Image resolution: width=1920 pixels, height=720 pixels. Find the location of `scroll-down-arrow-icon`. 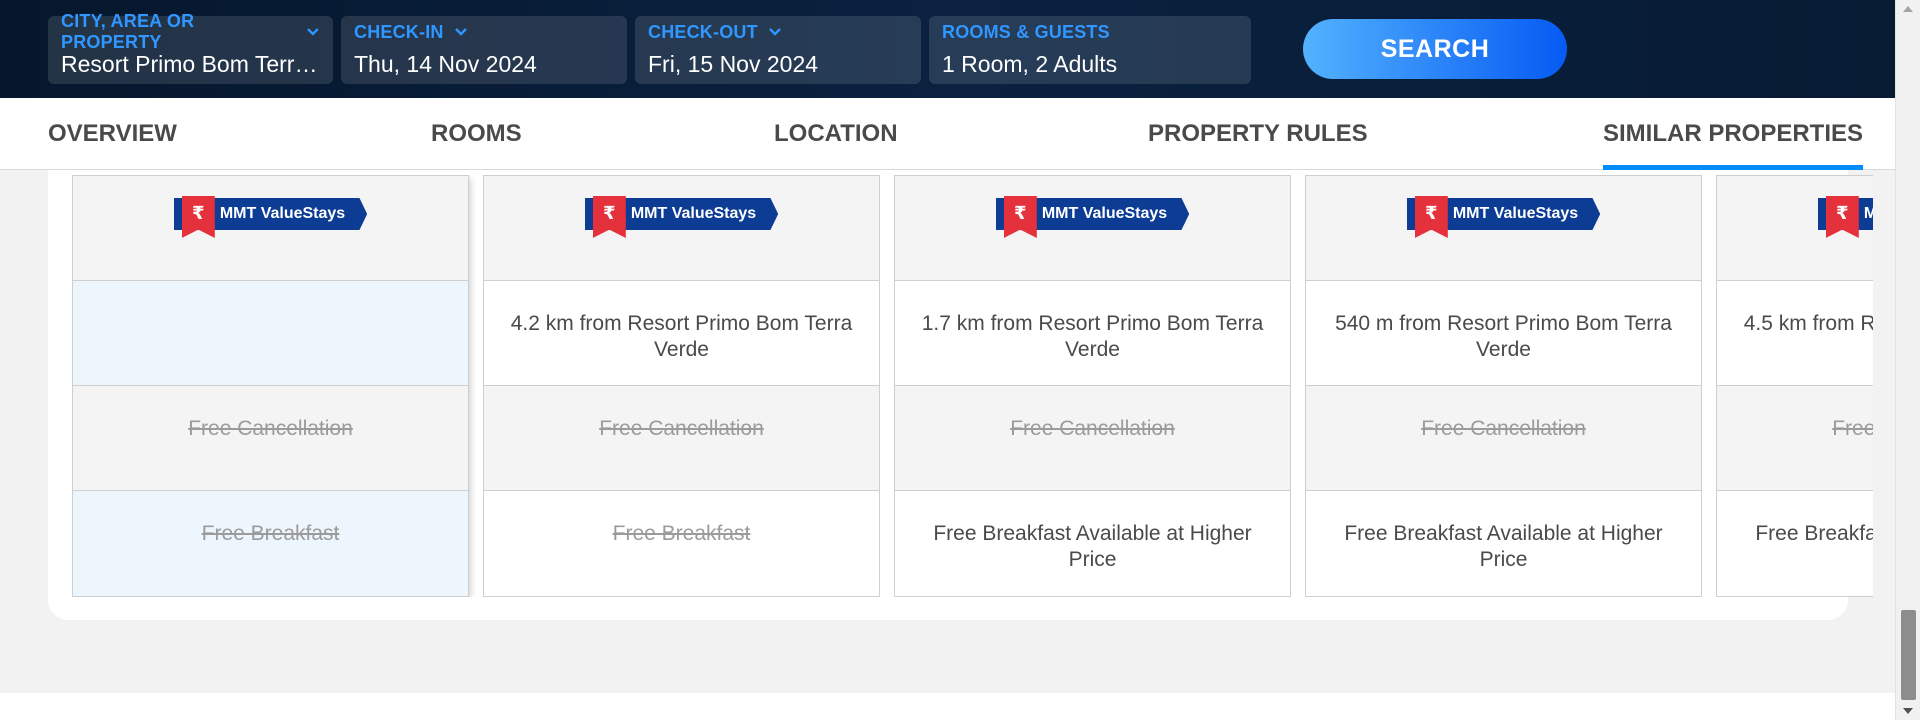

scroll-down-arrow-icon is located at coordinates (1908, 711).